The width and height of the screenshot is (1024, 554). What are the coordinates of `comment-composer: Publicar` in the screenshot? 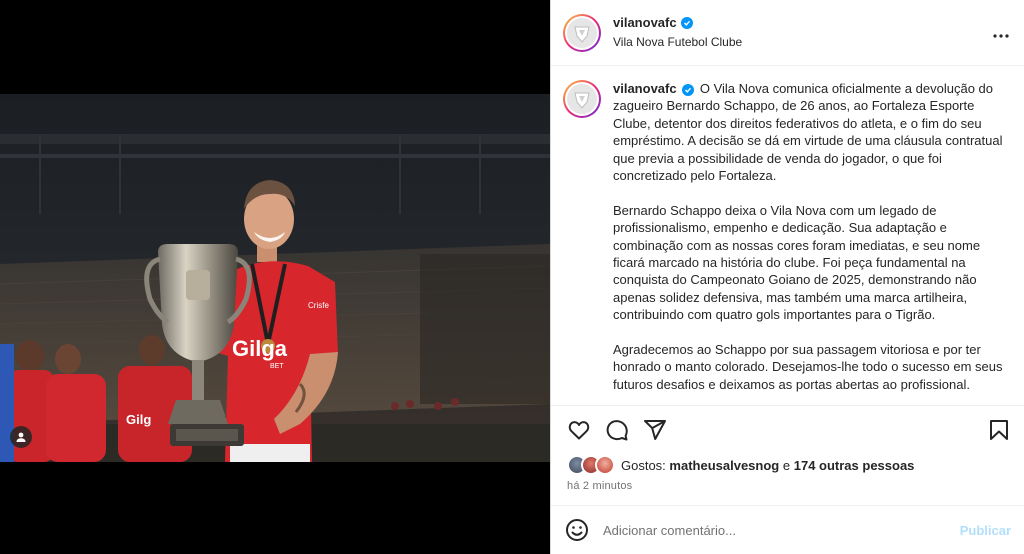 It's located at (787, 529).